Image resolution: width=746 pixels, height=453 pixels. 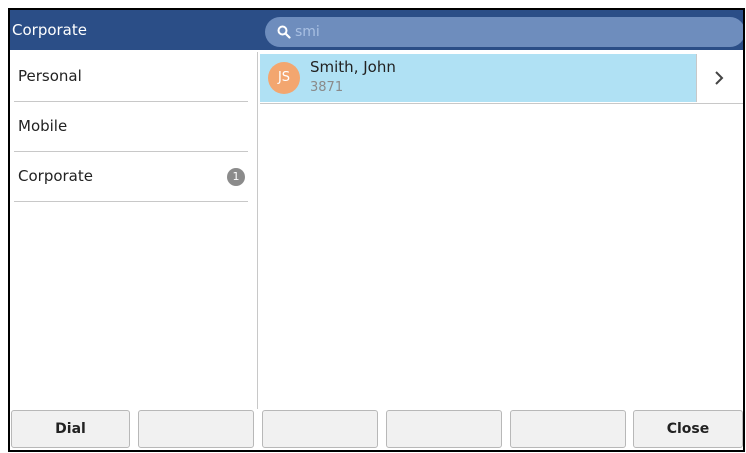 What do you see at coordinates (284, 32) in the screenshot?
I see `search-icon` at bounding box center [284, 32].